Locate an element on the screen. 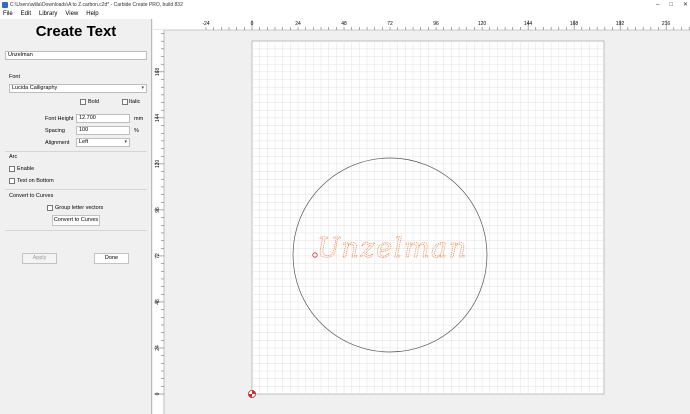  maximize-icon: □ is located at coordinates (671, 5).